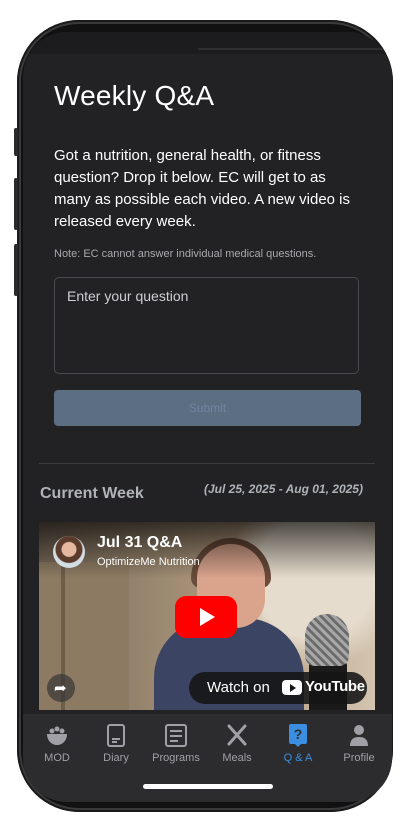 The height and width of the screenshot is (834, 411). I want to click on play-button, so click(206, 617).